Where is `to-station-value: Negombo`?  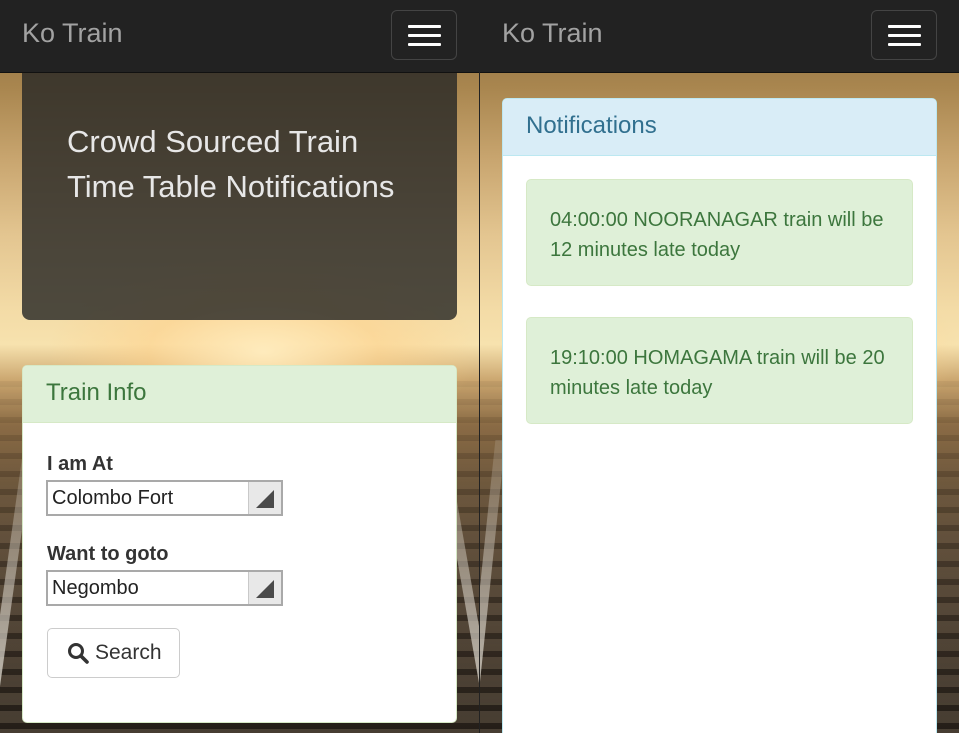
to-station-value: Negombo is located at coordinates (95, 588).